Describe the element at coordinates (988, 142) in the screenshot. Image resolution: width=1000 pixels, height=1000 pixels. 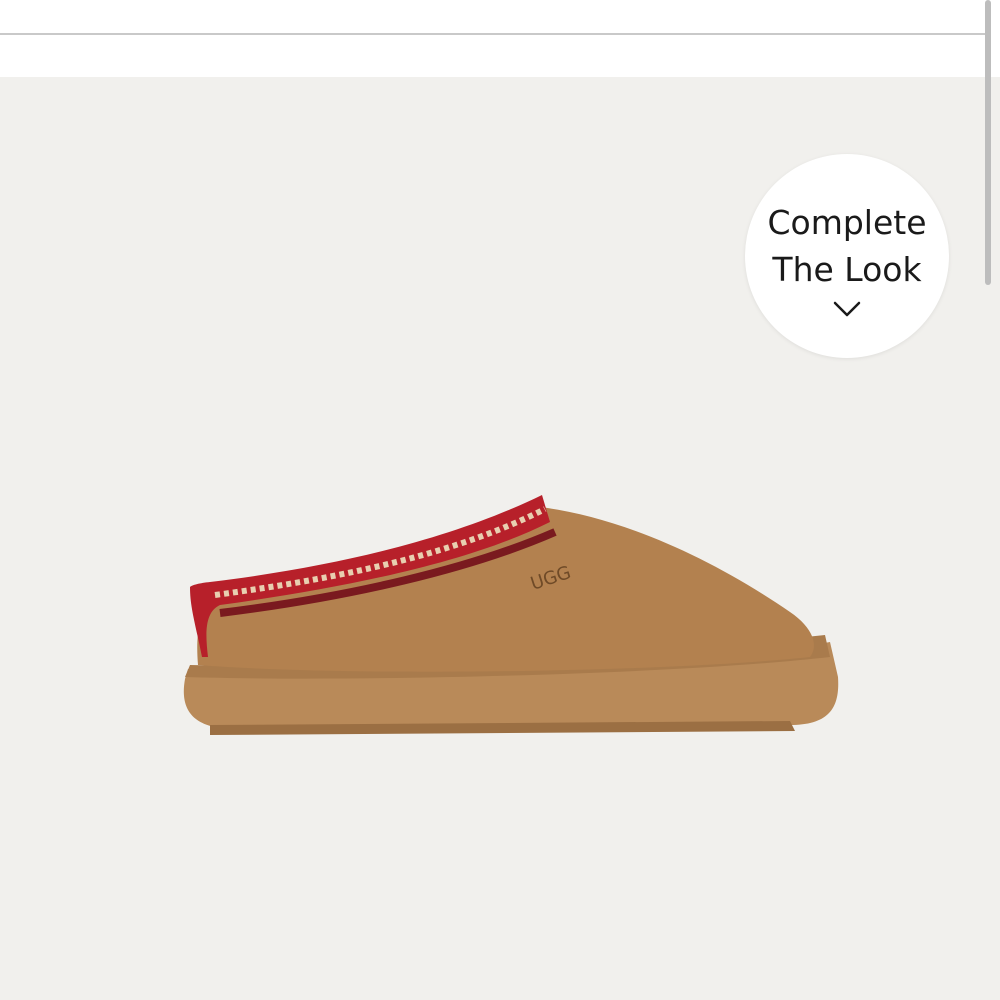
I see `scrollbar-thumb` at that location.